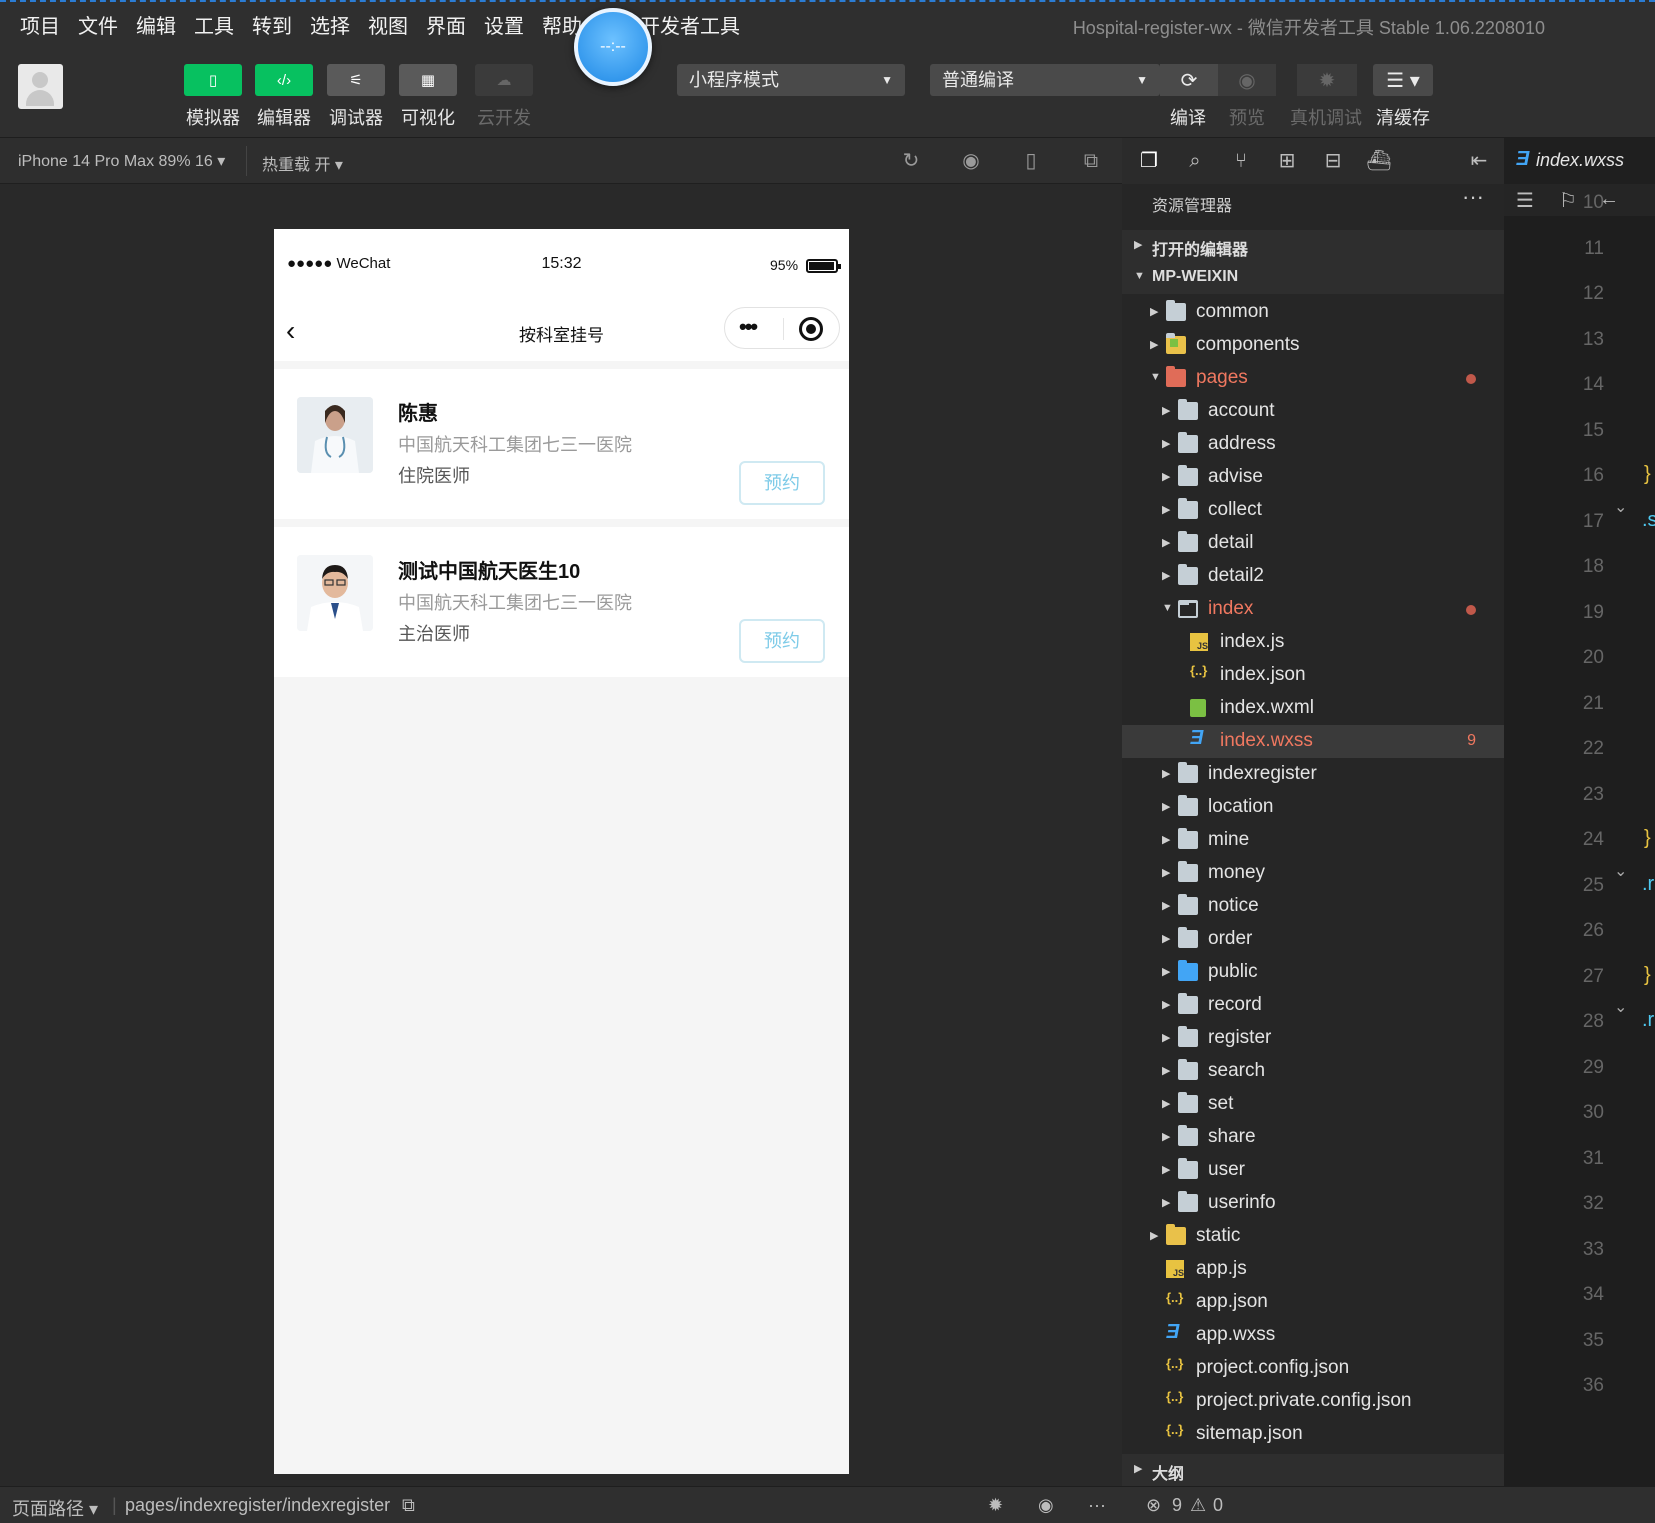 This screenshot has width=1655, height=1523. What do you see at coordinates (1327, 80) in the screenshot?
I see `real-debug-button: ✹` at bounding box center [1327, 80].